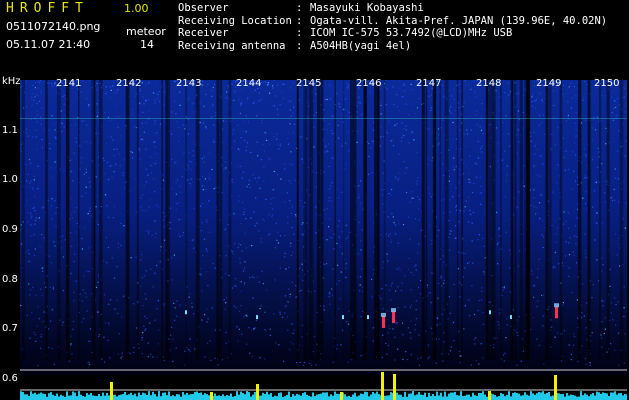 The height and width of the screenshot is (400, 629). I want to click on meteor-label: meteor, so click(146, 31).